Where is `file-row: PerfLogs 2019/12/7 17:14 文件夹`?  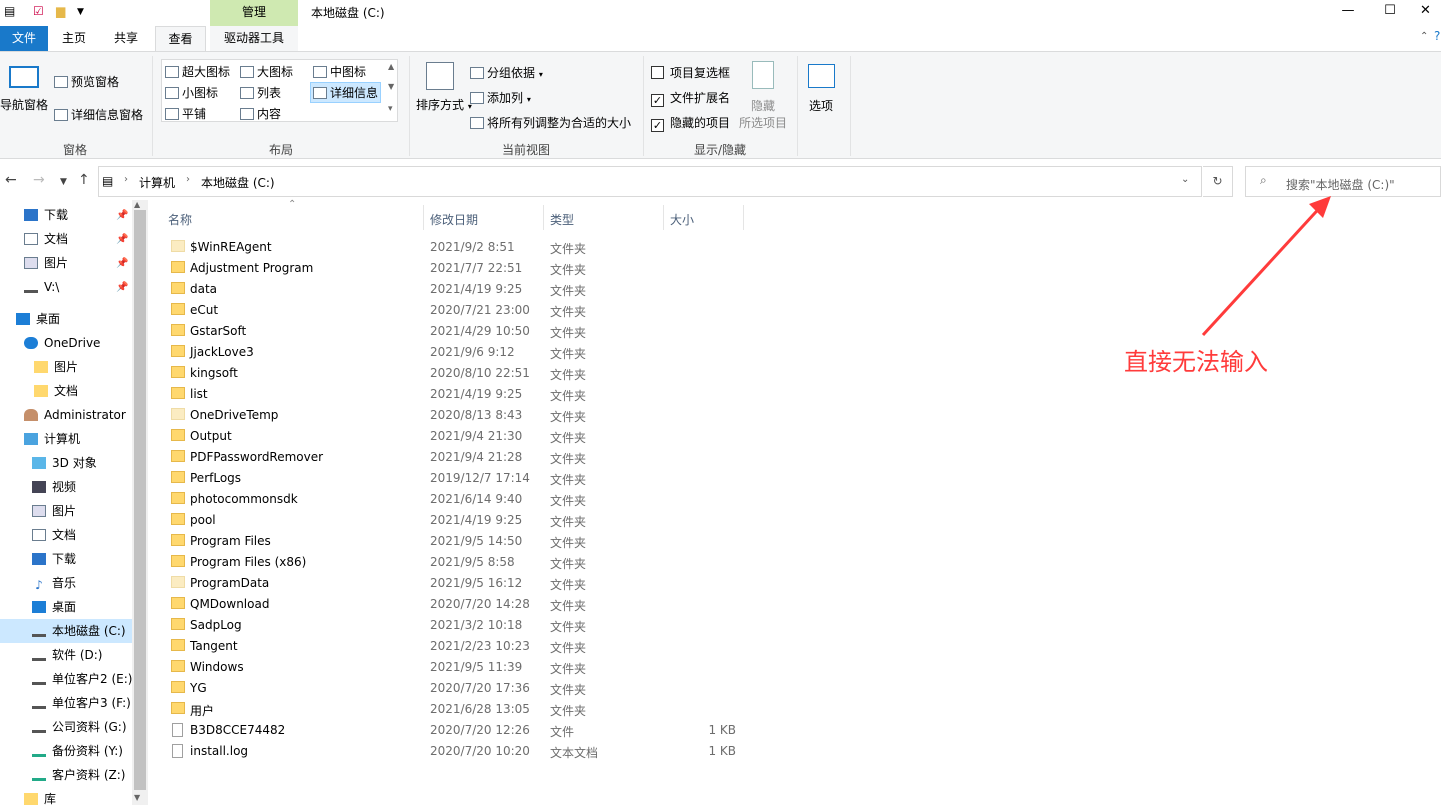 file-row: PerfLogs 2019/12/7 17:14 文件夹 is located at coordinates (460, 478).